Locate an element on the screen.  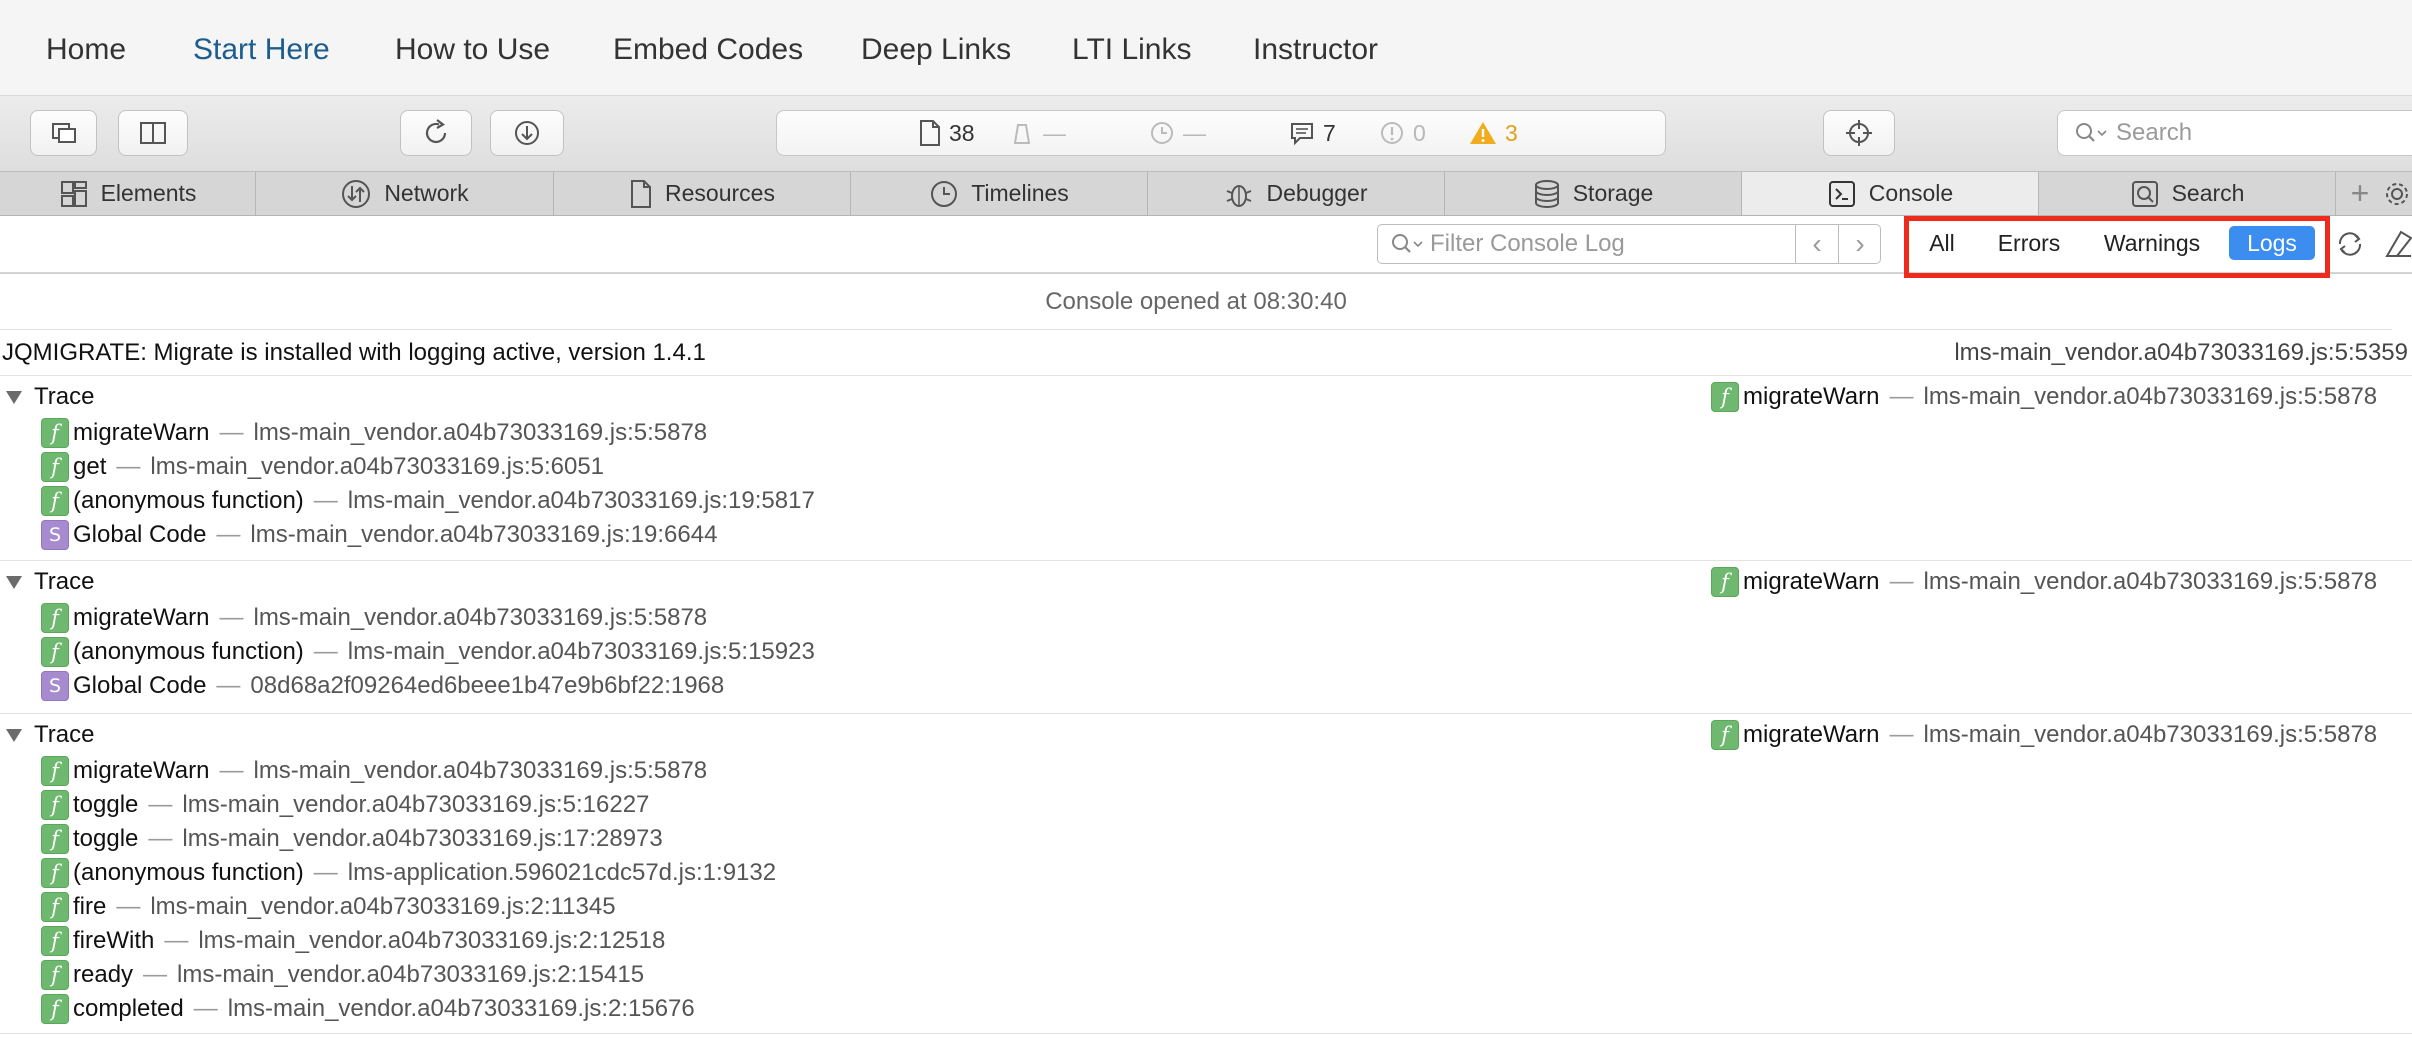
warning-icon is located at coordinates (1483, 133).